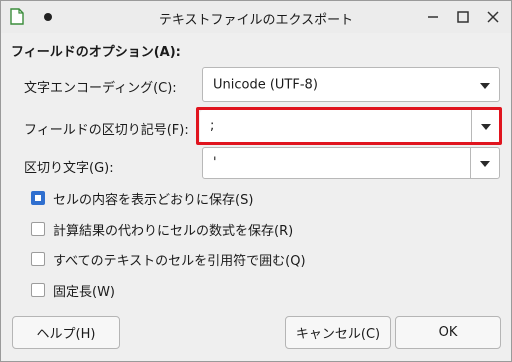  Describe the element at coordinates (265, 84) in the screenshot. I see `charset-value: Unicode (UTF-8)` at that location.